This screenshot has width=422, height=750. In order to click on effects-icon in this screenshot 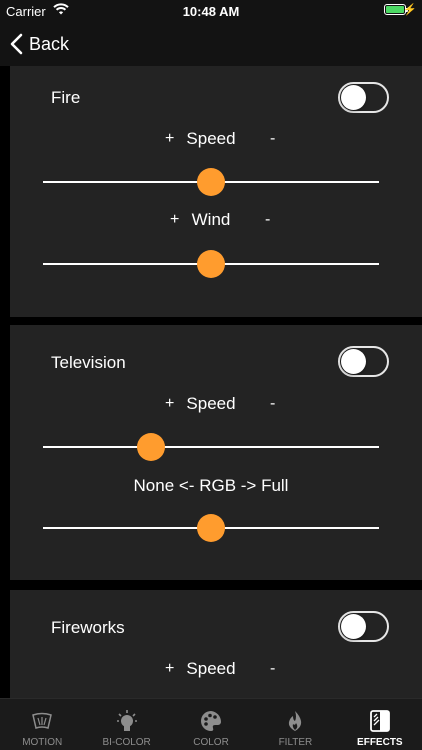, I will do `click(379, 721)`.